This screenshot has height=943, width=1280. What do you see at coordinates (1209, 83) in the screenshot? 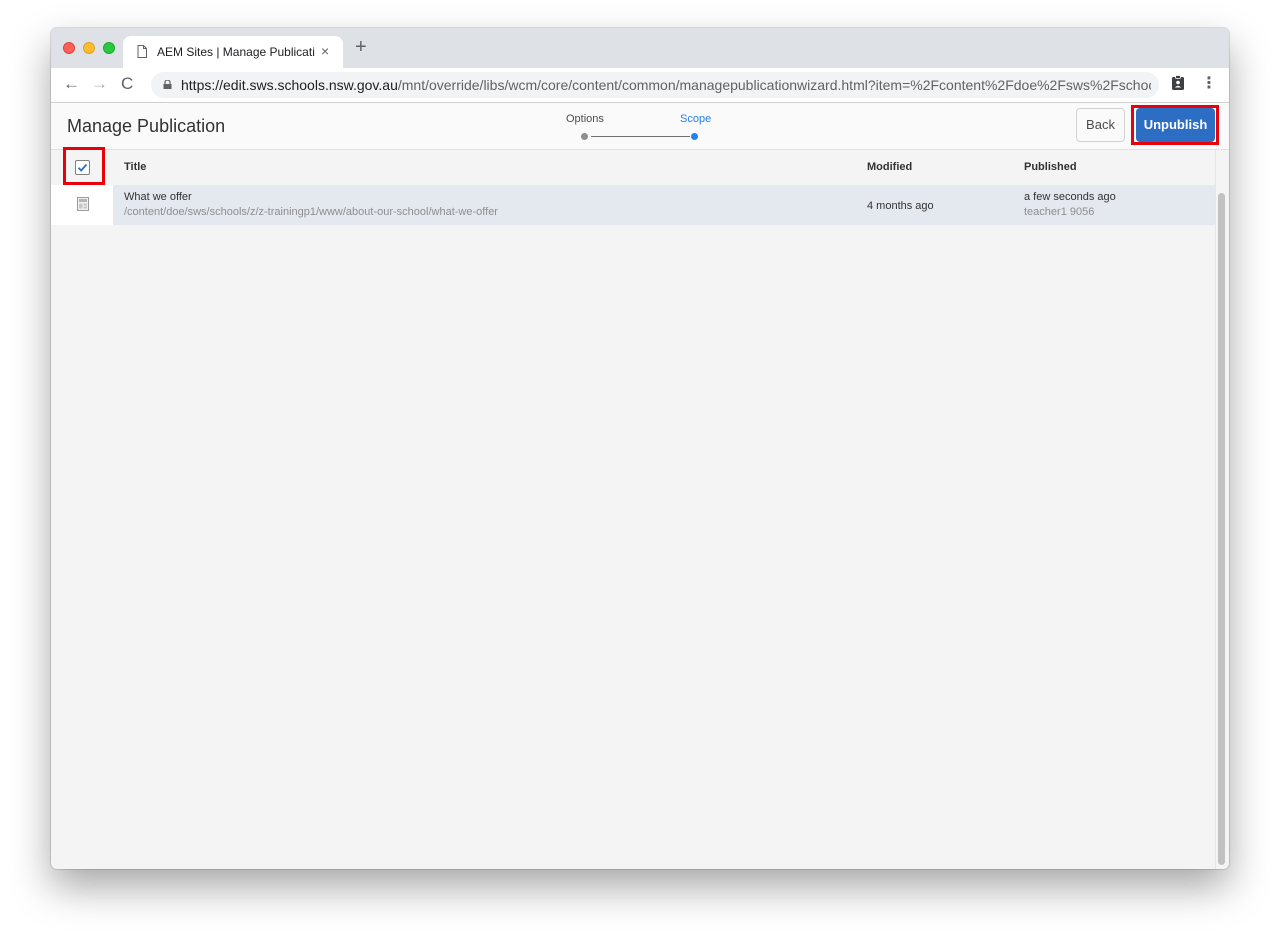
I see `browser-menu-icon: ⋮` at bounding box center [1209, 83].